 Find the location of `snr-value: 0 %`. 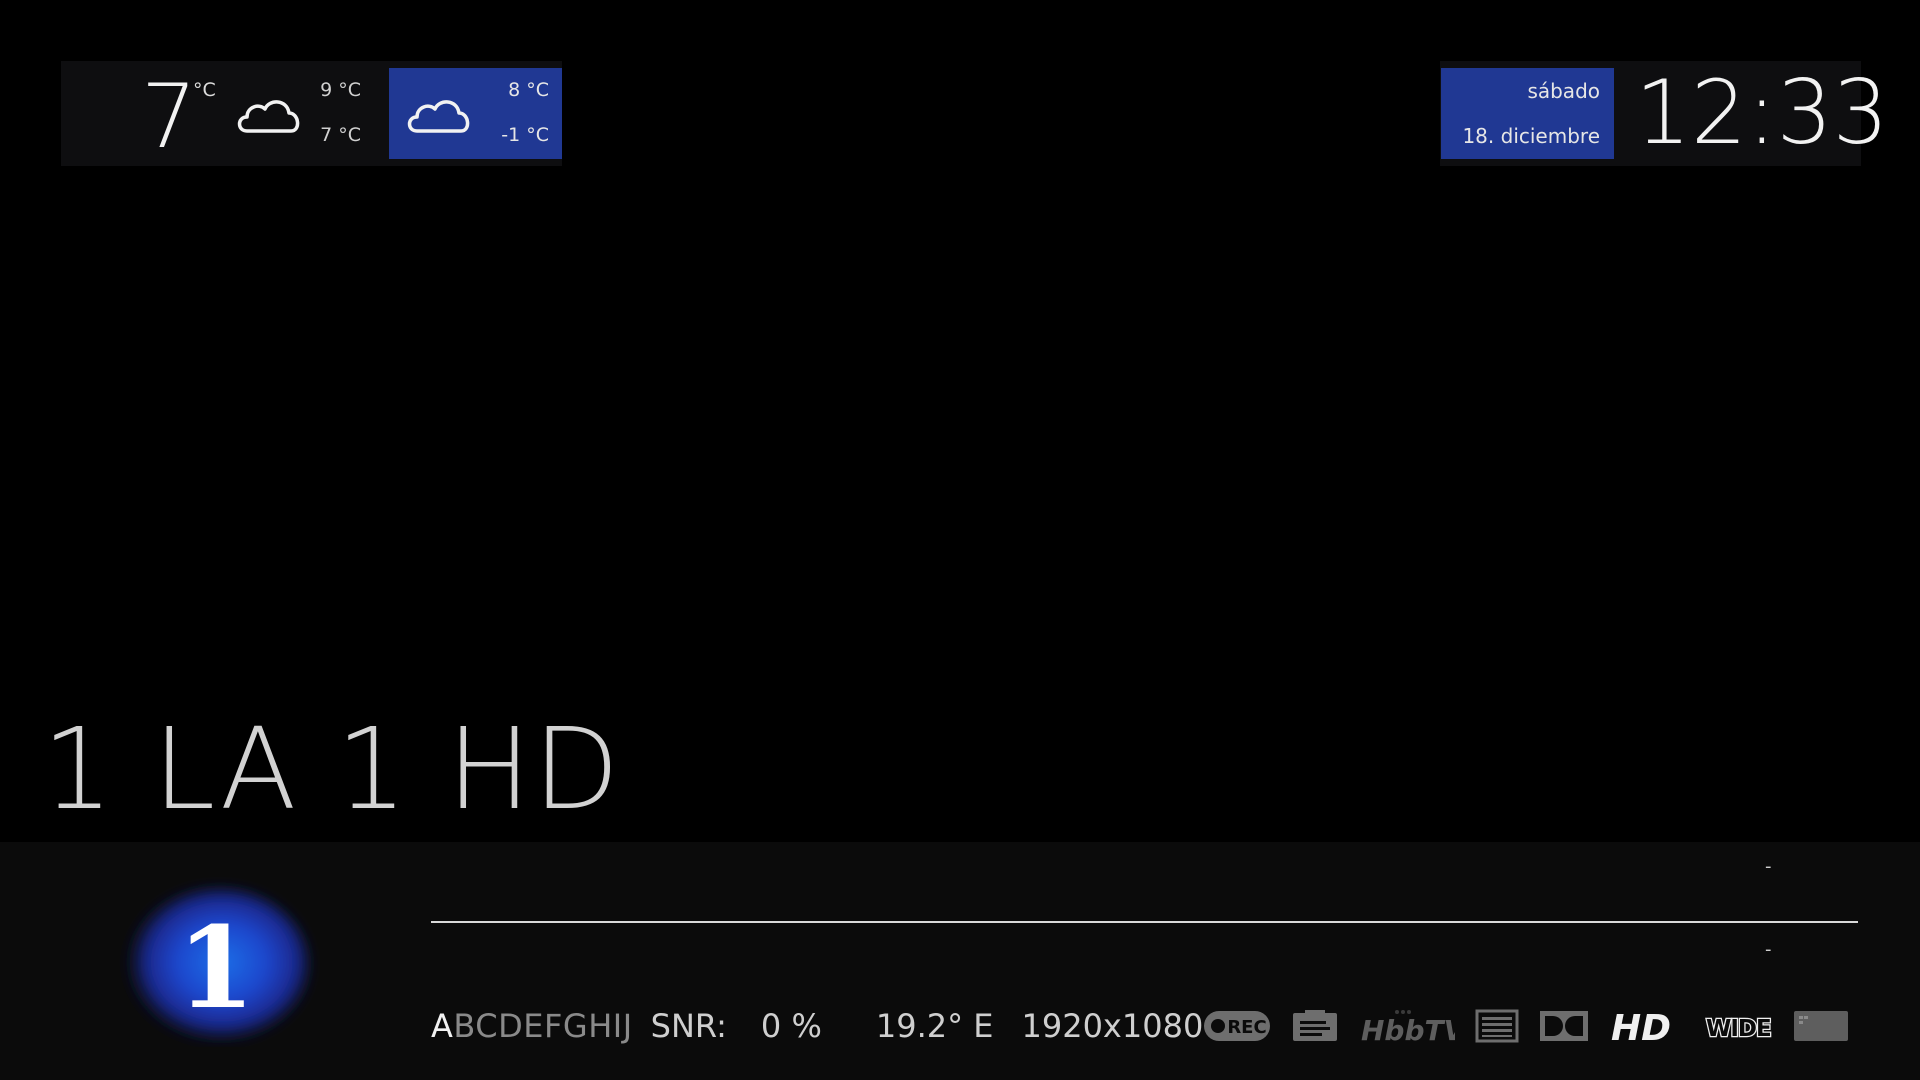

snr-value: 0 % is located at coordinates (791, 1026).